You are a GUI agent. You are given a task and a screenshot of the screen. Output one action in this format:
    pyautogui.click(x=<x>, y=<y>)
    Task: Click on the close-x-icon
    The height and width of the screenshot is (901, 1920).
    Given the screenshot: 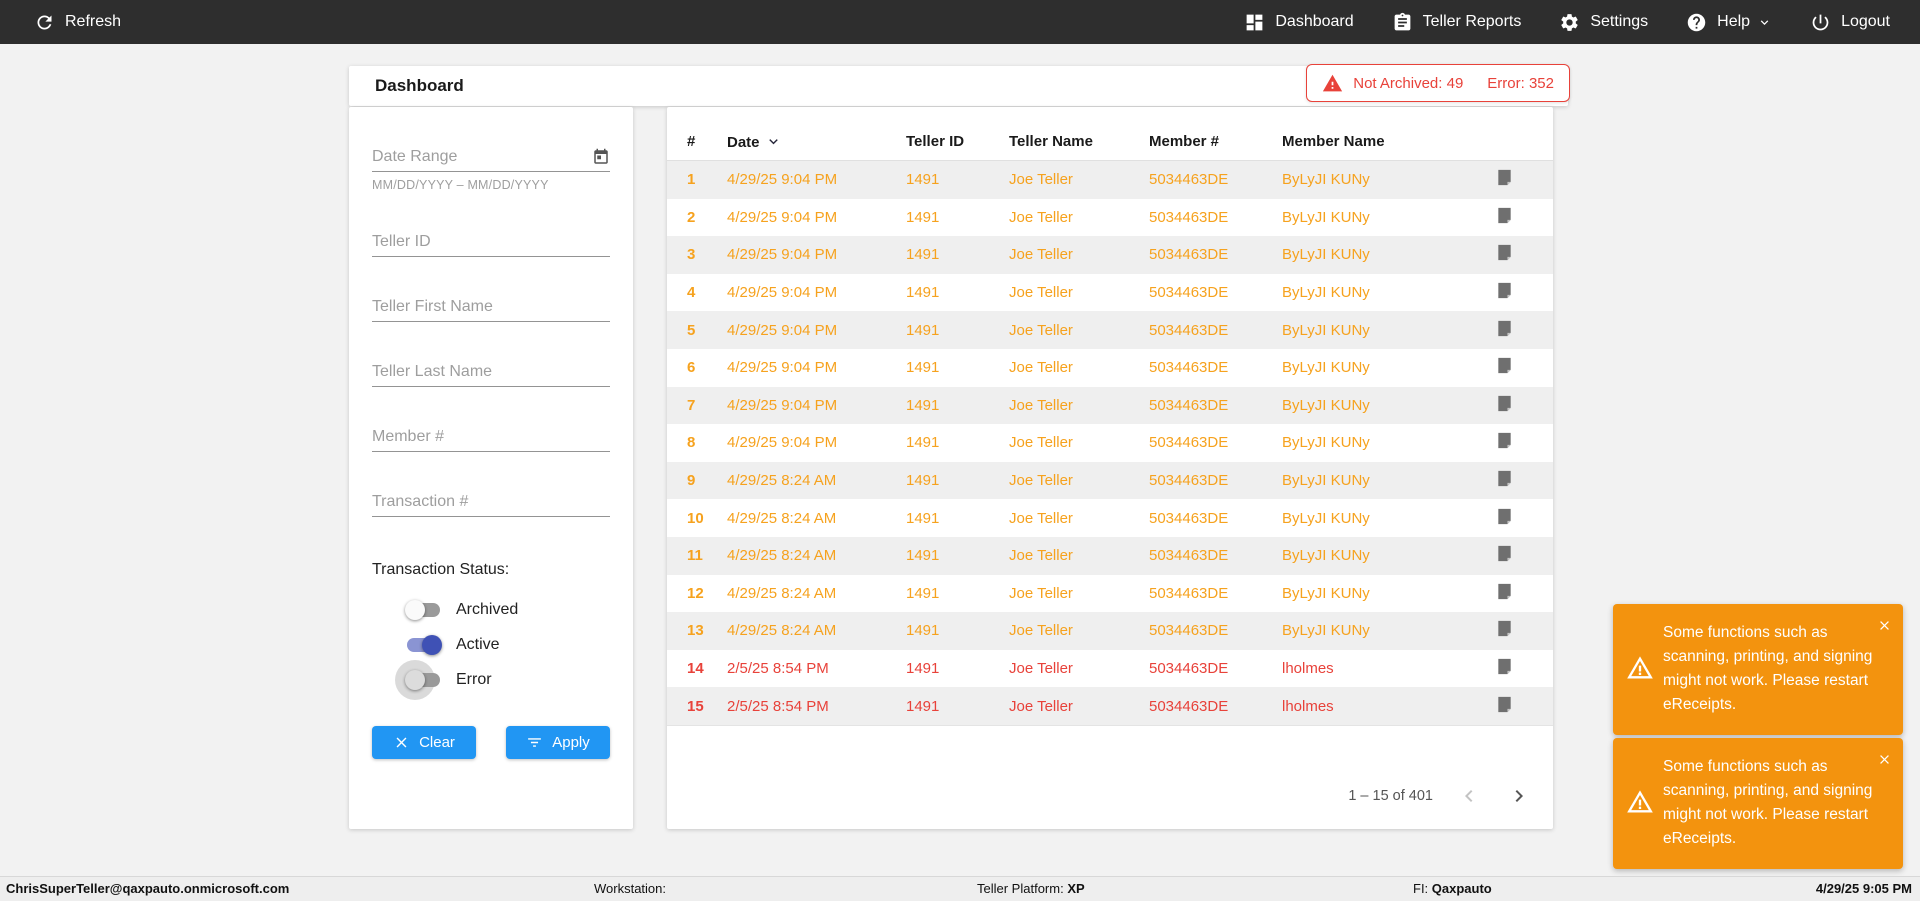 What is the action you would take?
    pyautogui.click(x=401, y=742)
    